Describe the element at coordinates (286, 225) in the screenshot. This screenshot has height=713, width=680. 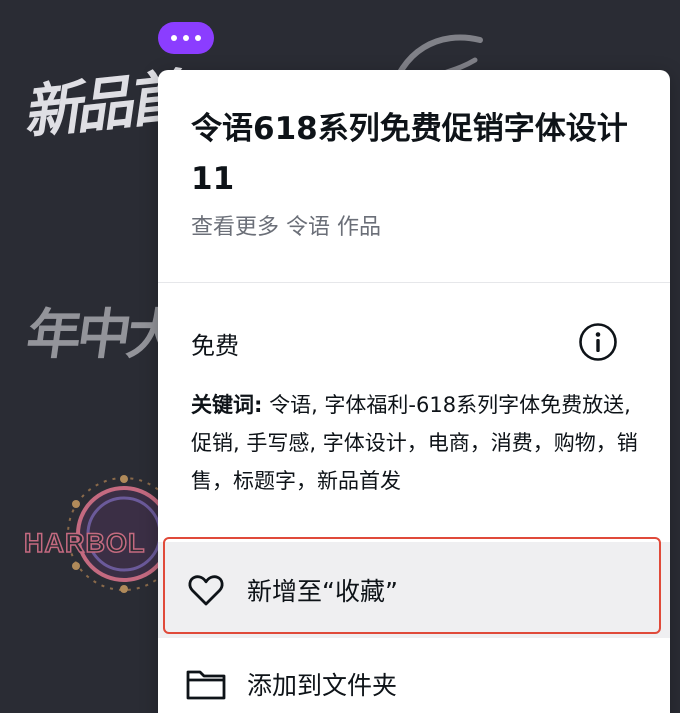
I see `see-more-by-author-link: 查看更多 令语 作品` at that location.